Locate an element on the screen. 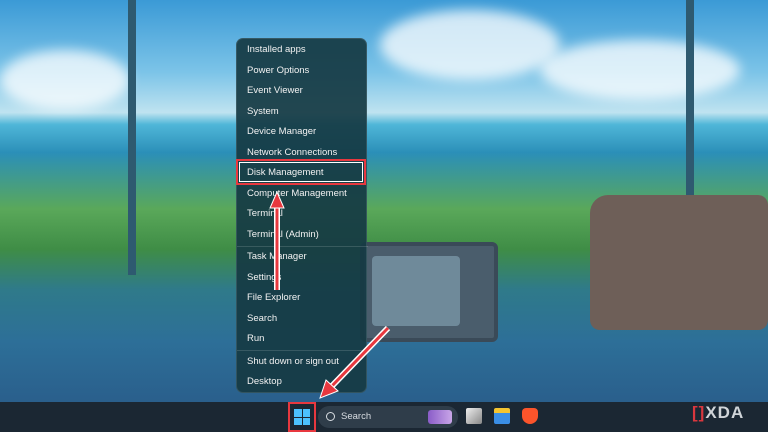 The image size is (768, 432). search-icon is located at coordinates (330, 416).